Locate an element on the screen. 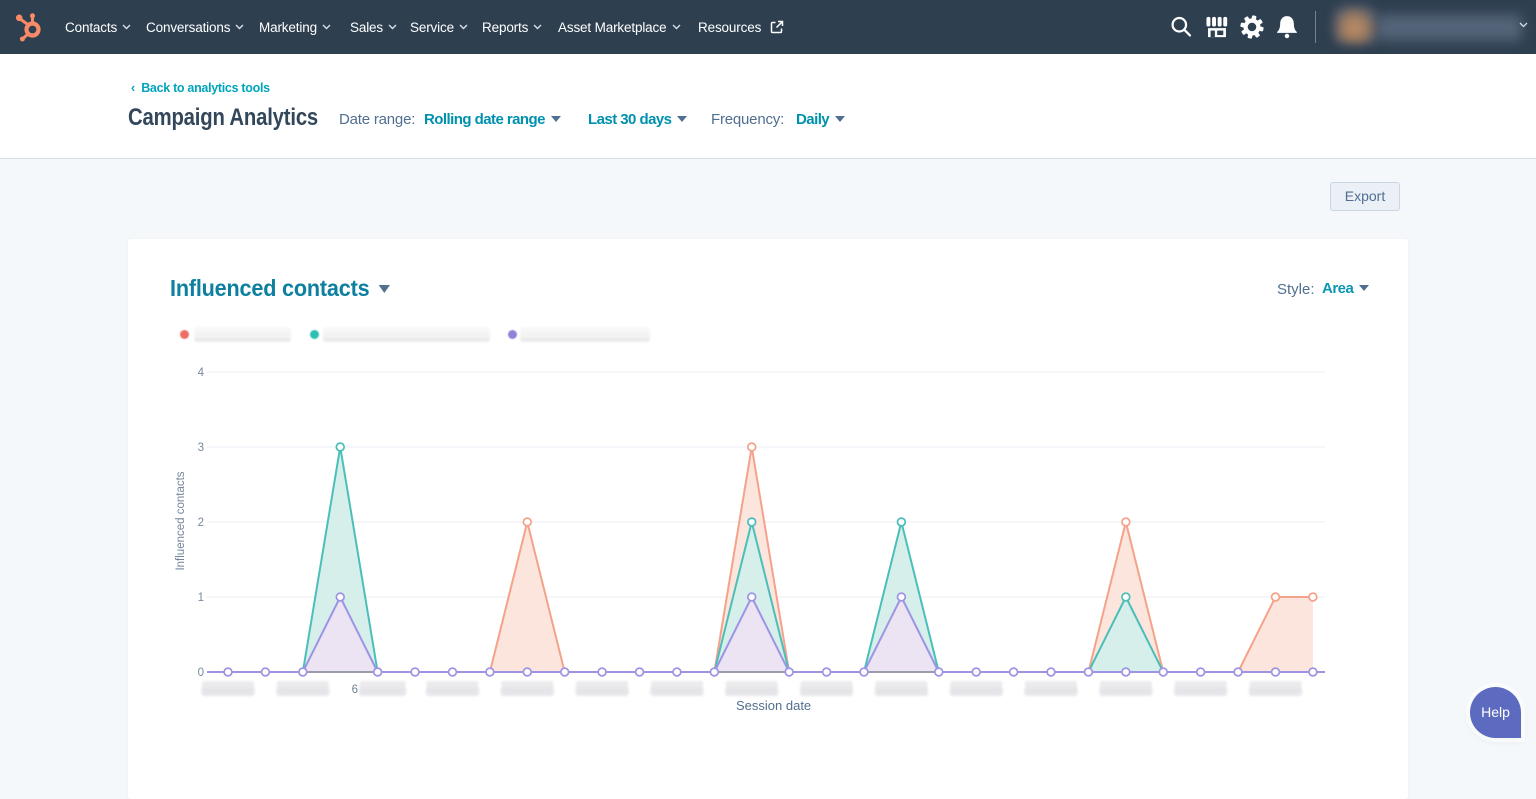  svg-text: Influenced contacts is located at coordinates (181, 520).